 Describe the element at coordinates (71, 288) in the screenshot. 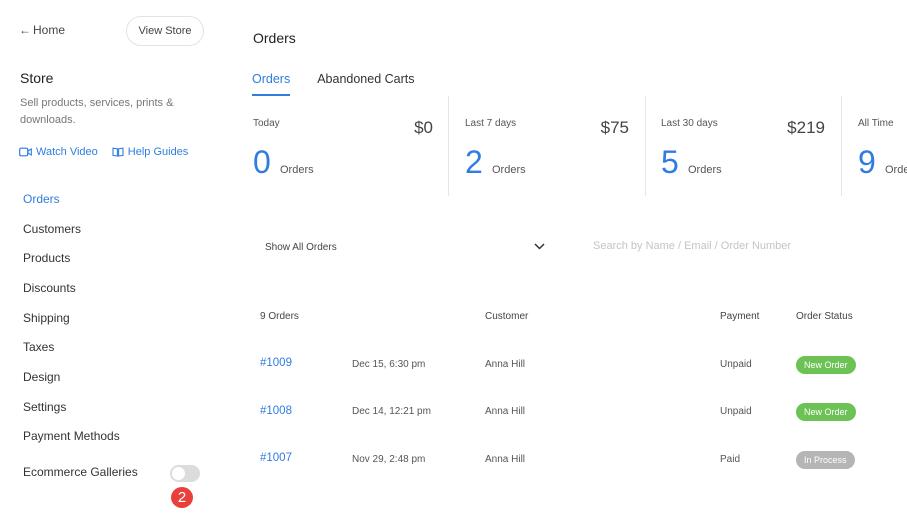

I see `sidebar-item-discounts: Discounts` at that location.